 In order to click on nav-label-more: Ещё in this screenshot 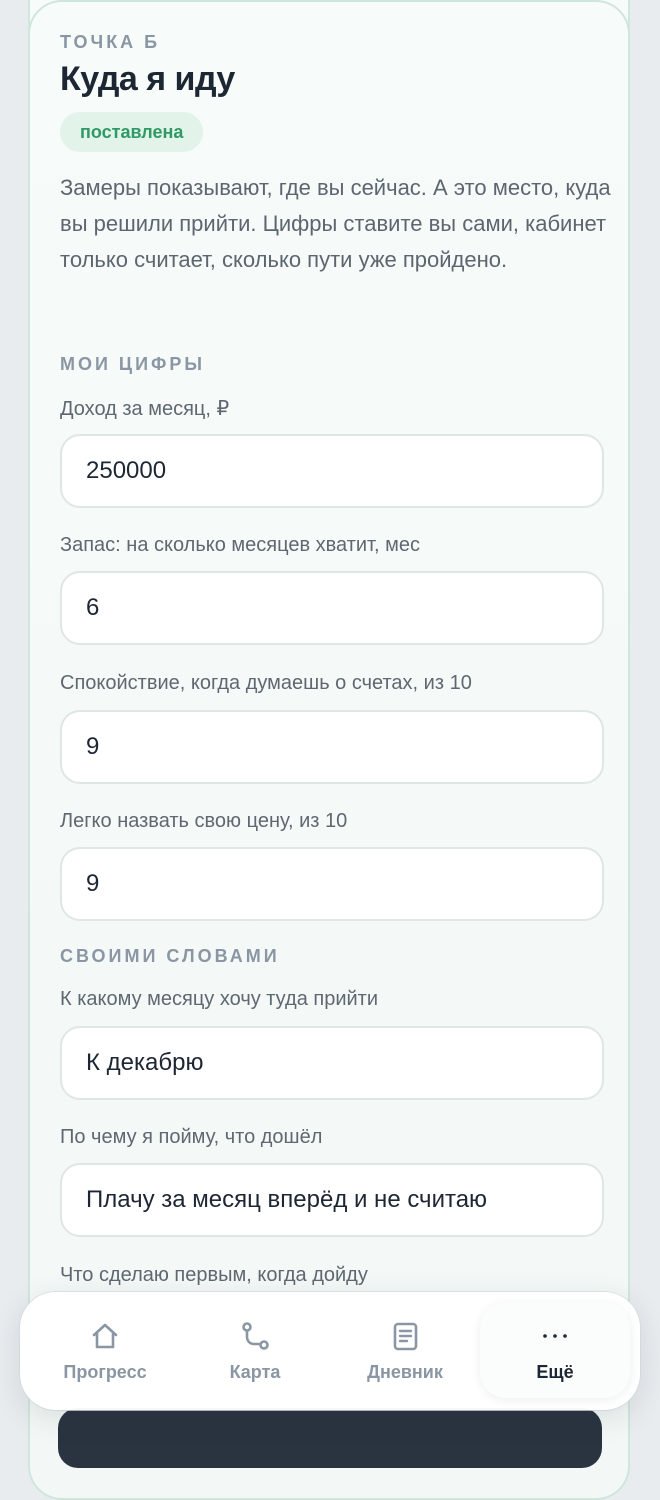, I will do `click(555, 1372)`.